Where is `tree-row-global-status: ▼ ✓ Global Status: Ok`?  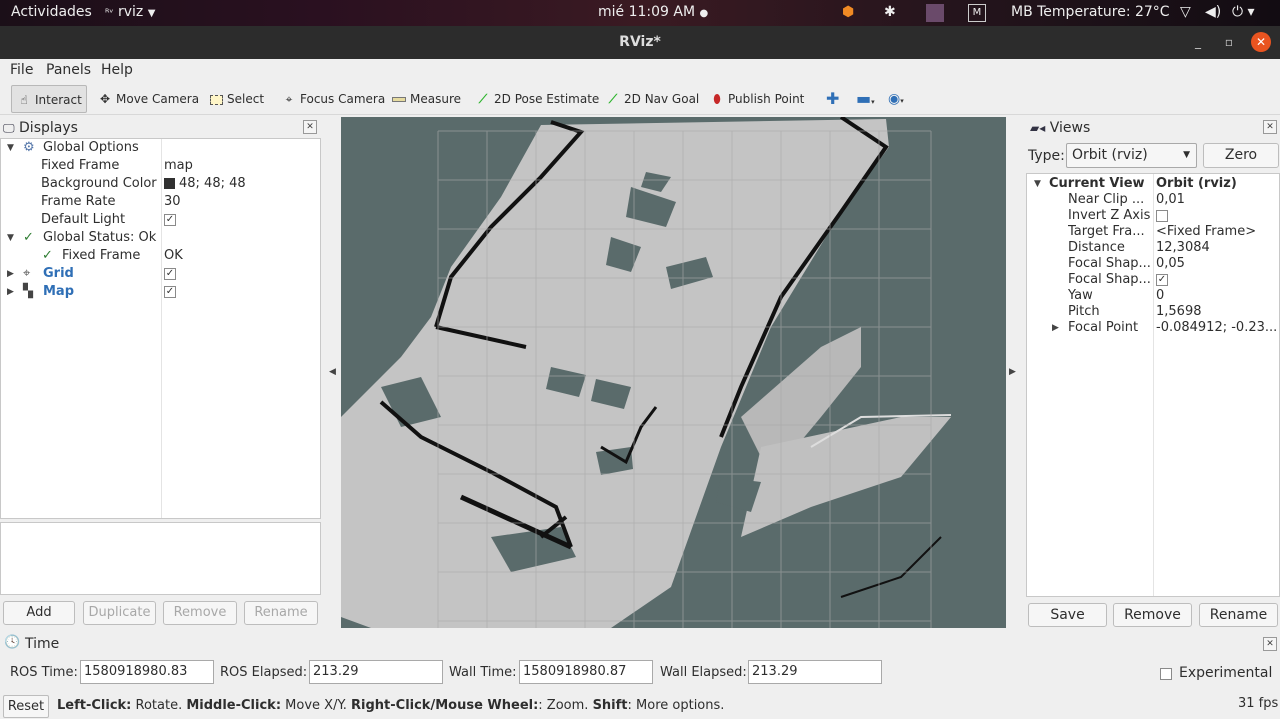 tree-row-global-status: ▼ ✓ Global Status: Ok is located at coordinates (160, 238).